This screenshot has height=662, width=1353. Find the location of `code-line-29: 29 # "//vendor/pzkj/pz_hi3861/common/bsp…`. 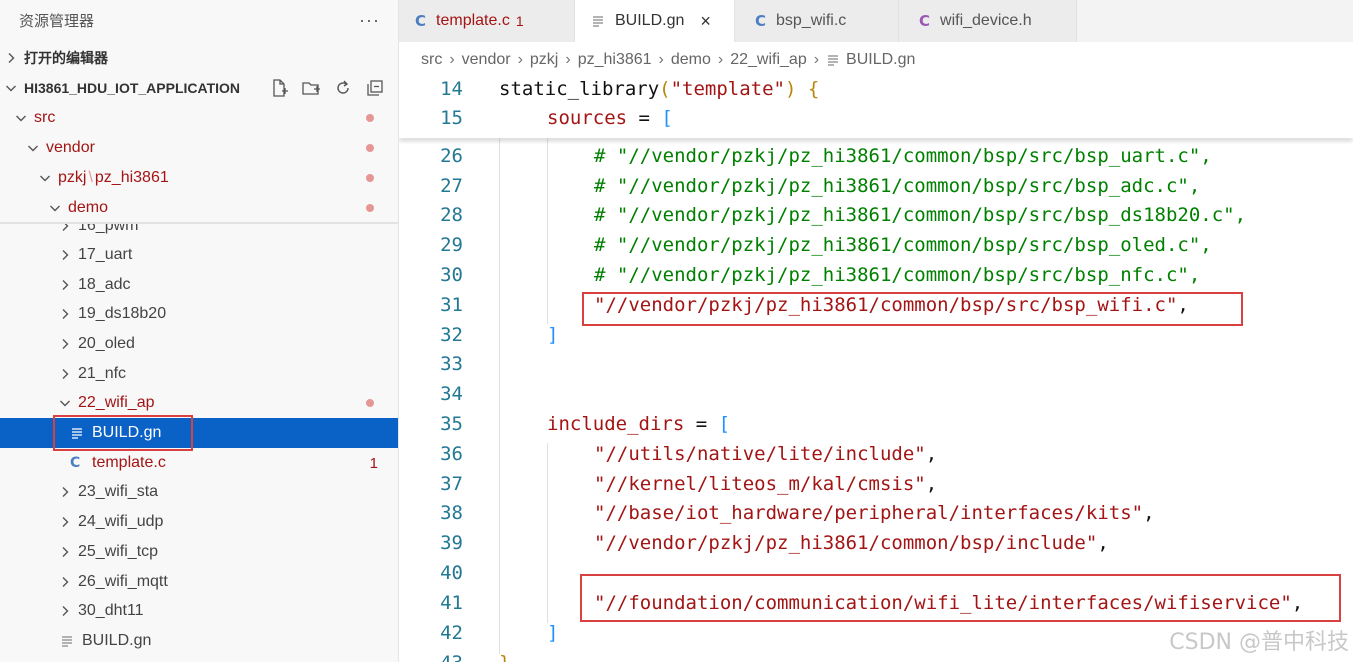

code-line-29: 29 # "//vendor/pzkj/pz_hi3861/common/bsp… is located at coordinates (876, 245).